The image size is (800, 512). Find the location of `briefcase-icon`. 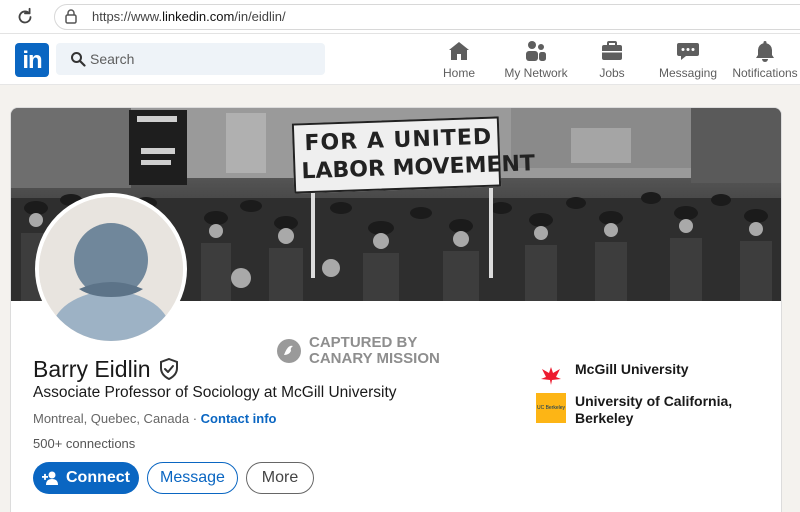

briefcase-icon is located at coordinates (612, 50).